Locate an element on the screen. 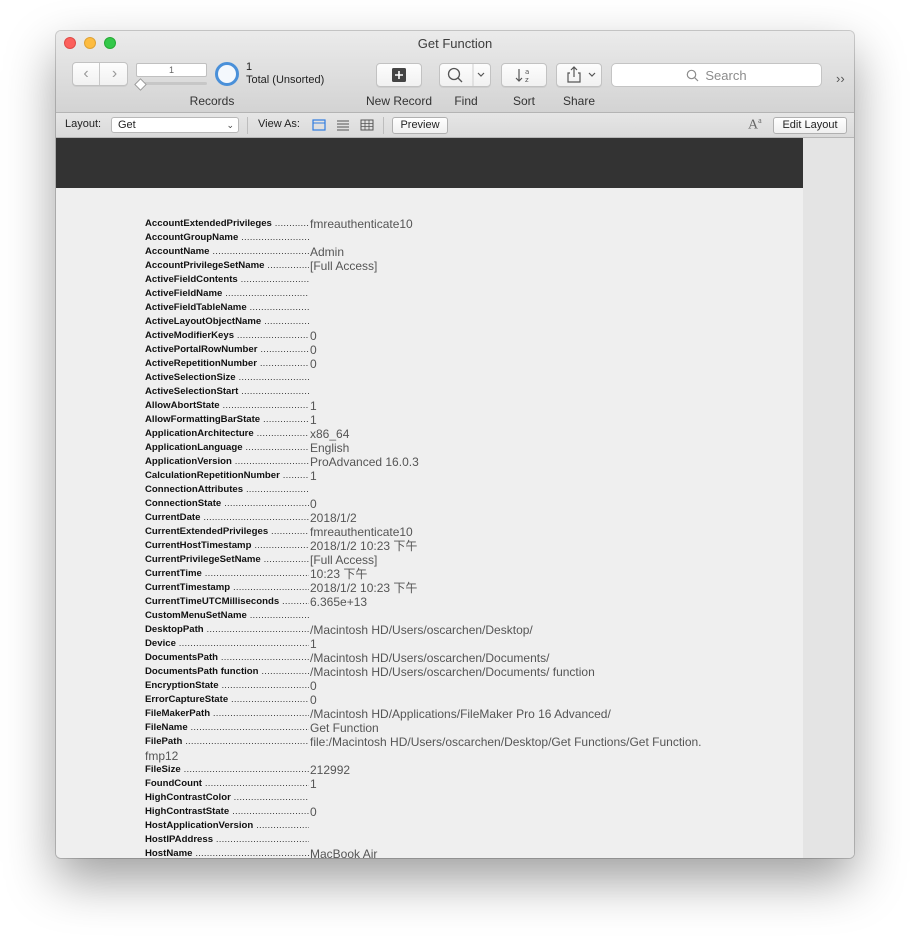  new-record-icon is located at coordinates (399, 75).